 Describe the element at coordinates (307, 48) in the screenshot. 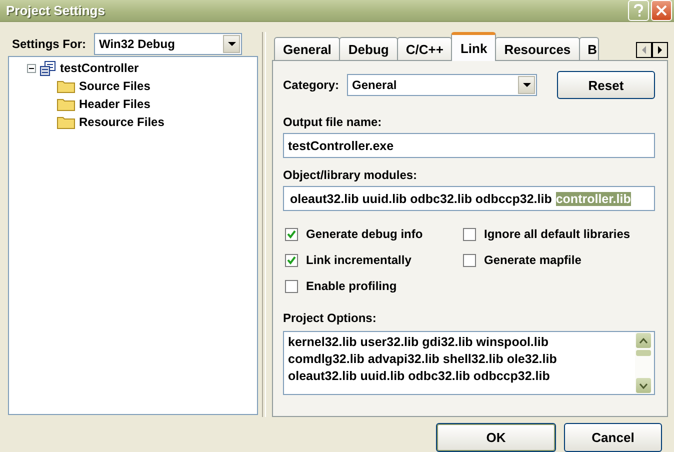

I see `tab: General` at that location.